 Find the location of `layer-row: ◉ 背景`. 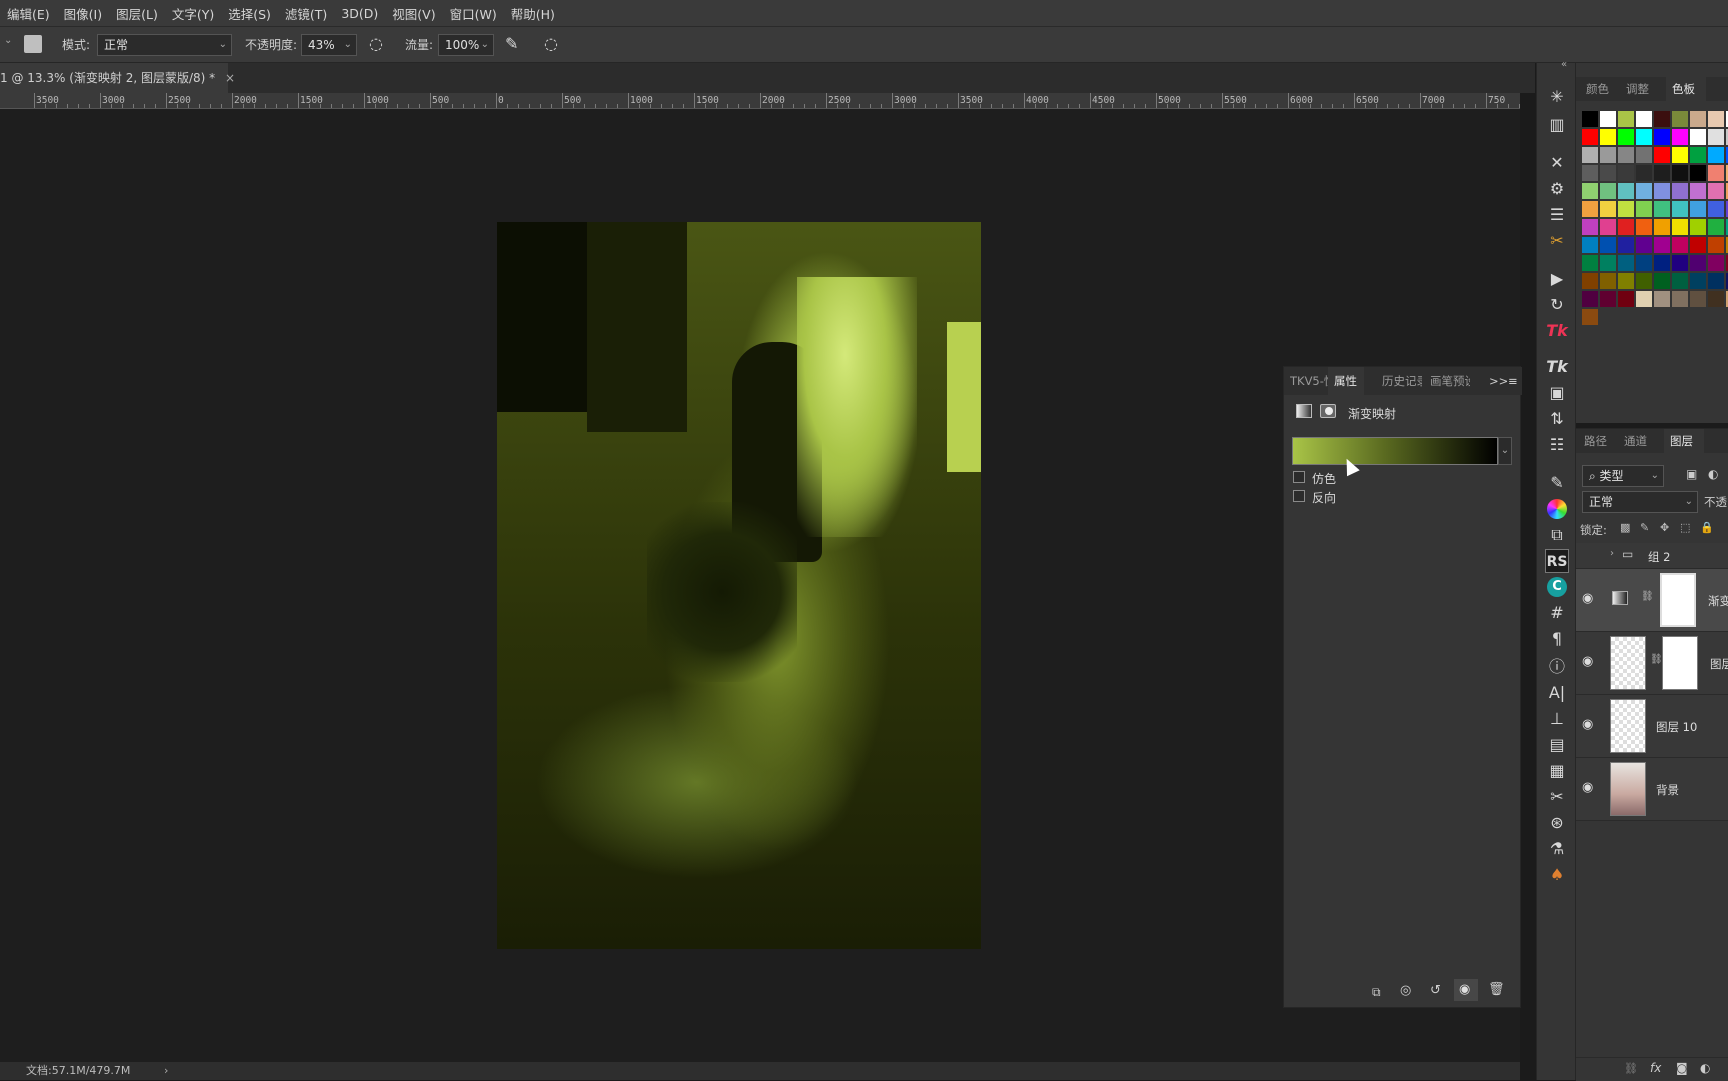

layer-row: ◉ 背景 is located at coordinates (1652, 789).